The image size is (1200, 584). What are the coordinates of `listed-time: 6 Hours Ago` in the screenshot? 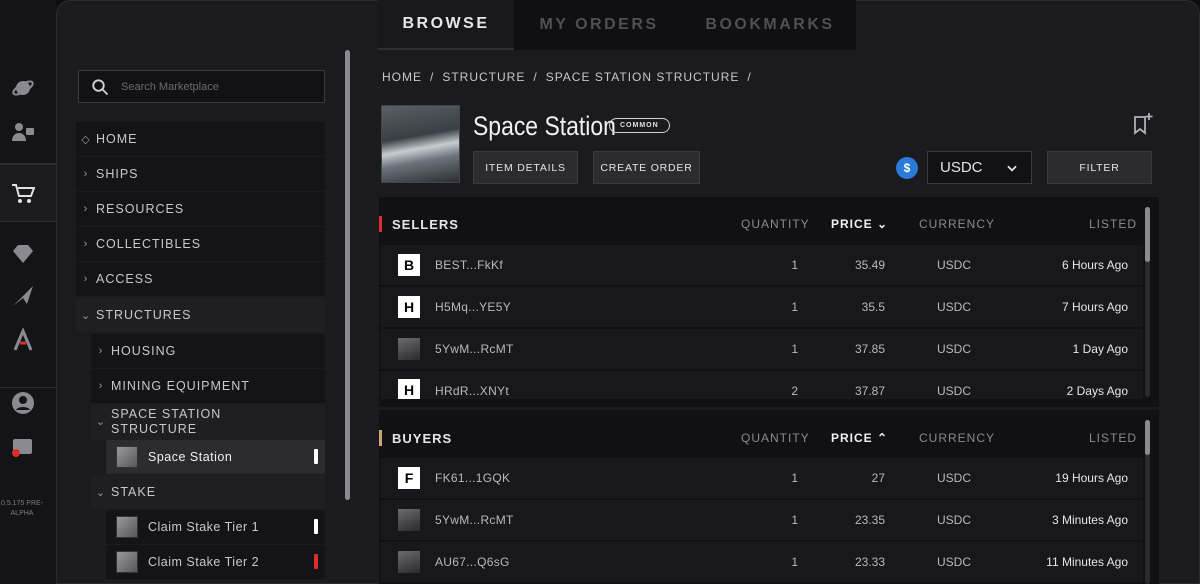 It's located at (1094, 265).